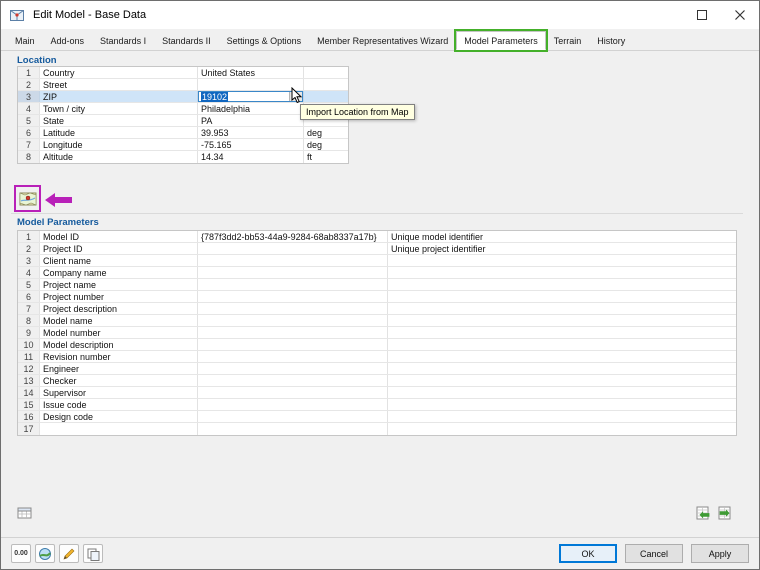 This screenshot has width=760, height=570. Describe the element at coordinates (29, 429) in the screenshot. I see `row-number: 17` at that location.